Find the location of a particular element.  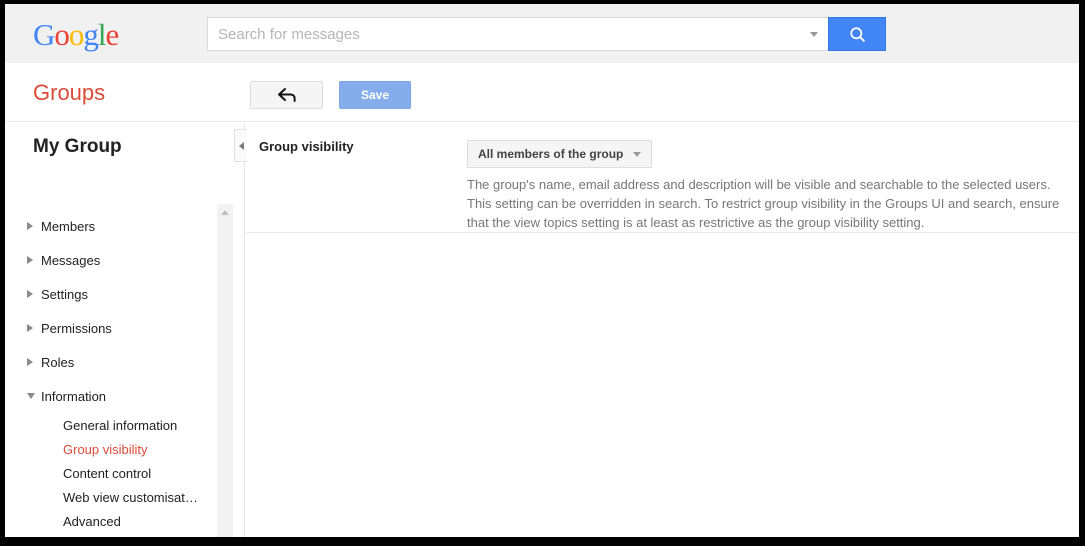

sidebar-item-label: Roles is located at coordinates (58, 362).